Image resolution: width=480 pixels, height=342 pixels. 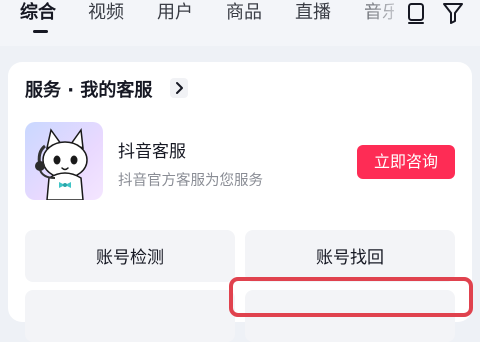 What do you see at coordinates (175, 13) in the screenshot?
I see `tab-users: 用户` at bounding box center [175, 13].